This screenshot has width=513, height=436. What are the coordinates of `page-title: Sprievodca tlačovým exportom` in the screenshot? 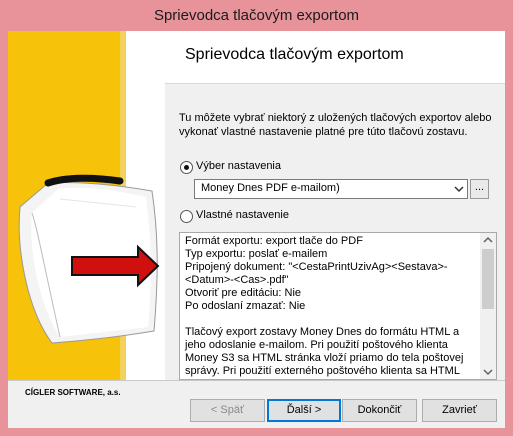 It's located at (294, 54).